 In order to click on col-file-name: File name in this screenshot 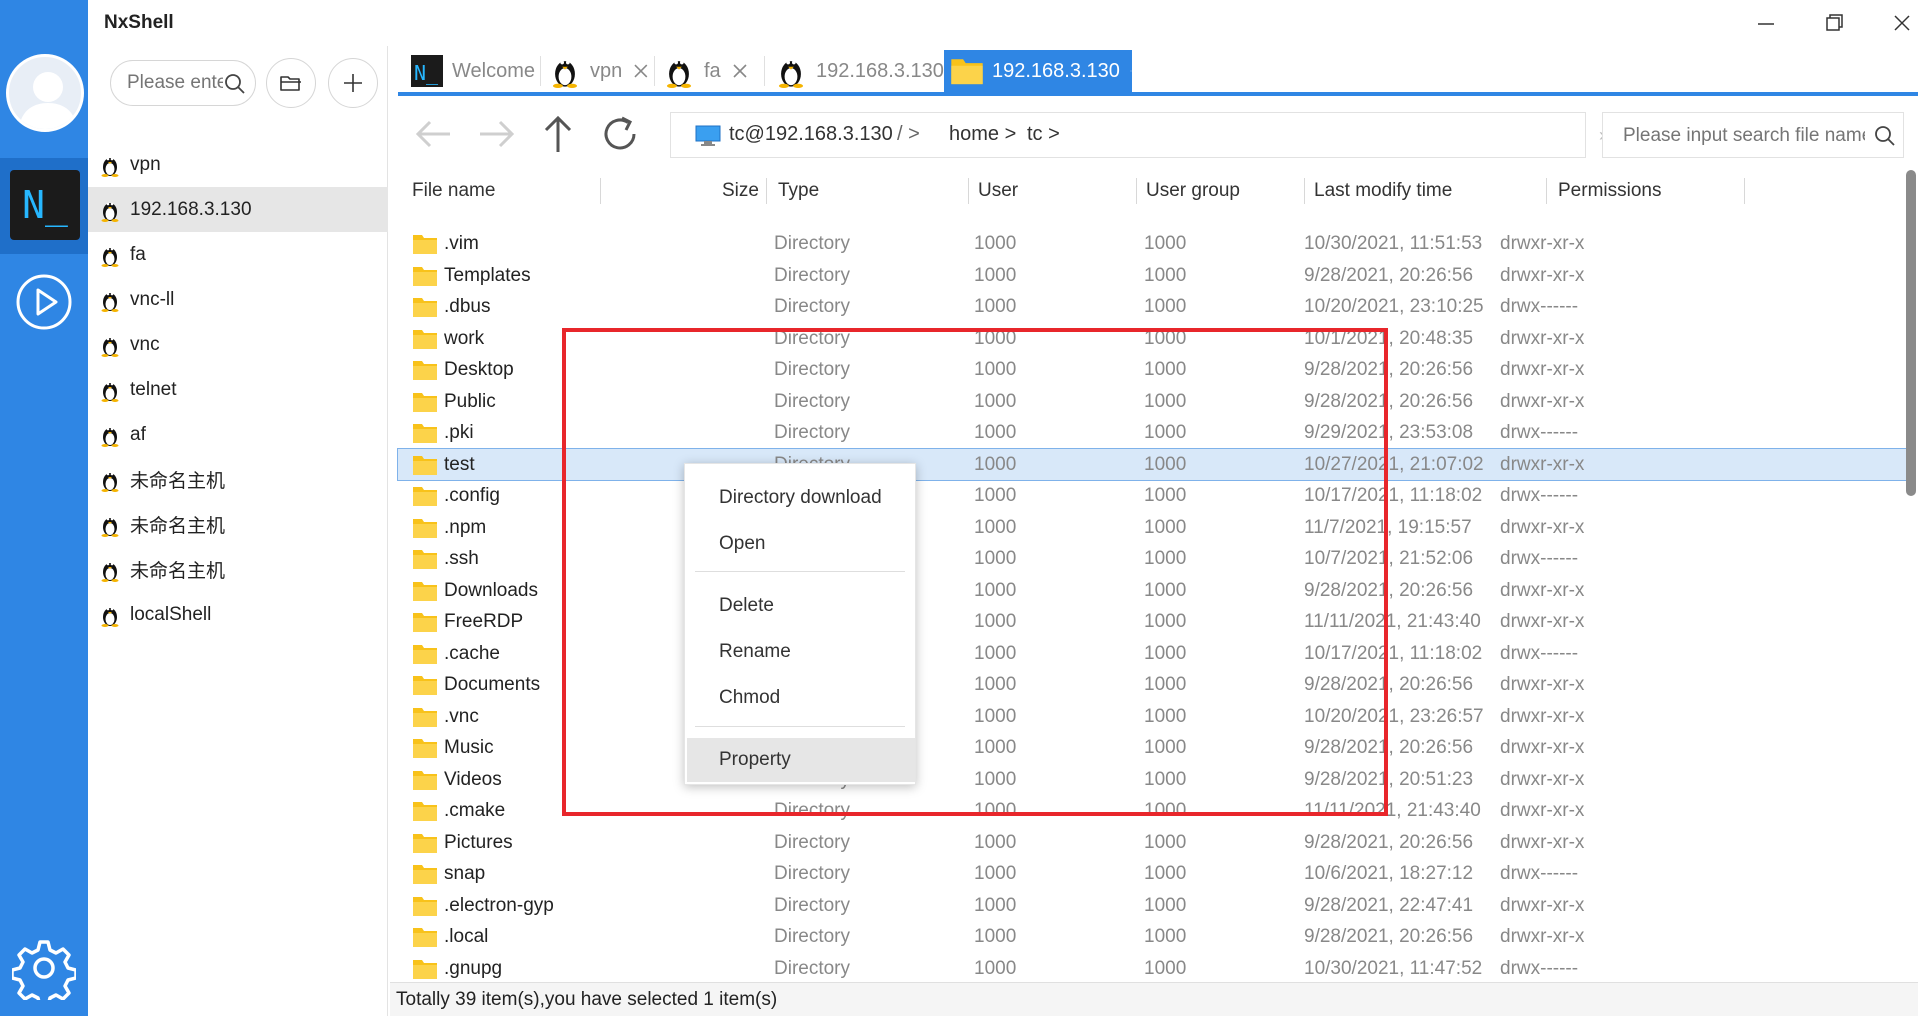, I will do `click(453, 191)`.